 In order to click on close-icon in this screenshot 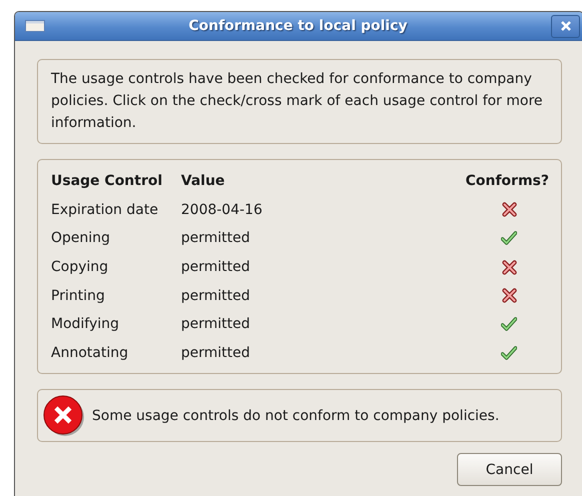, I will do `click(566, 26)`.